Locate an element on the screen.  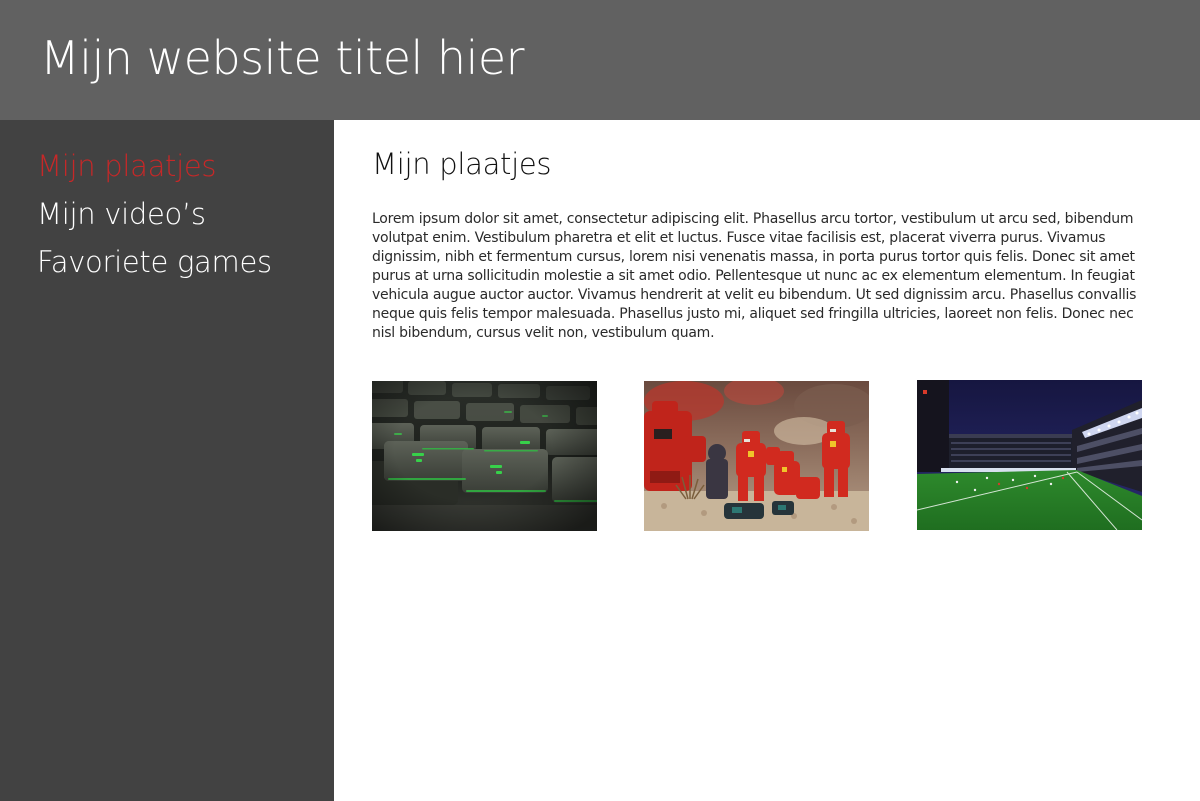
football-stadium-photo is located at coordinates (1029, 455).